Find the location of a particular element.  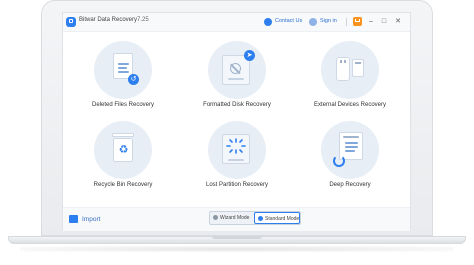

tile-formatted-disk-recovery: ➤ Formatted Disk Recovery is located at coordinates (237, 78).